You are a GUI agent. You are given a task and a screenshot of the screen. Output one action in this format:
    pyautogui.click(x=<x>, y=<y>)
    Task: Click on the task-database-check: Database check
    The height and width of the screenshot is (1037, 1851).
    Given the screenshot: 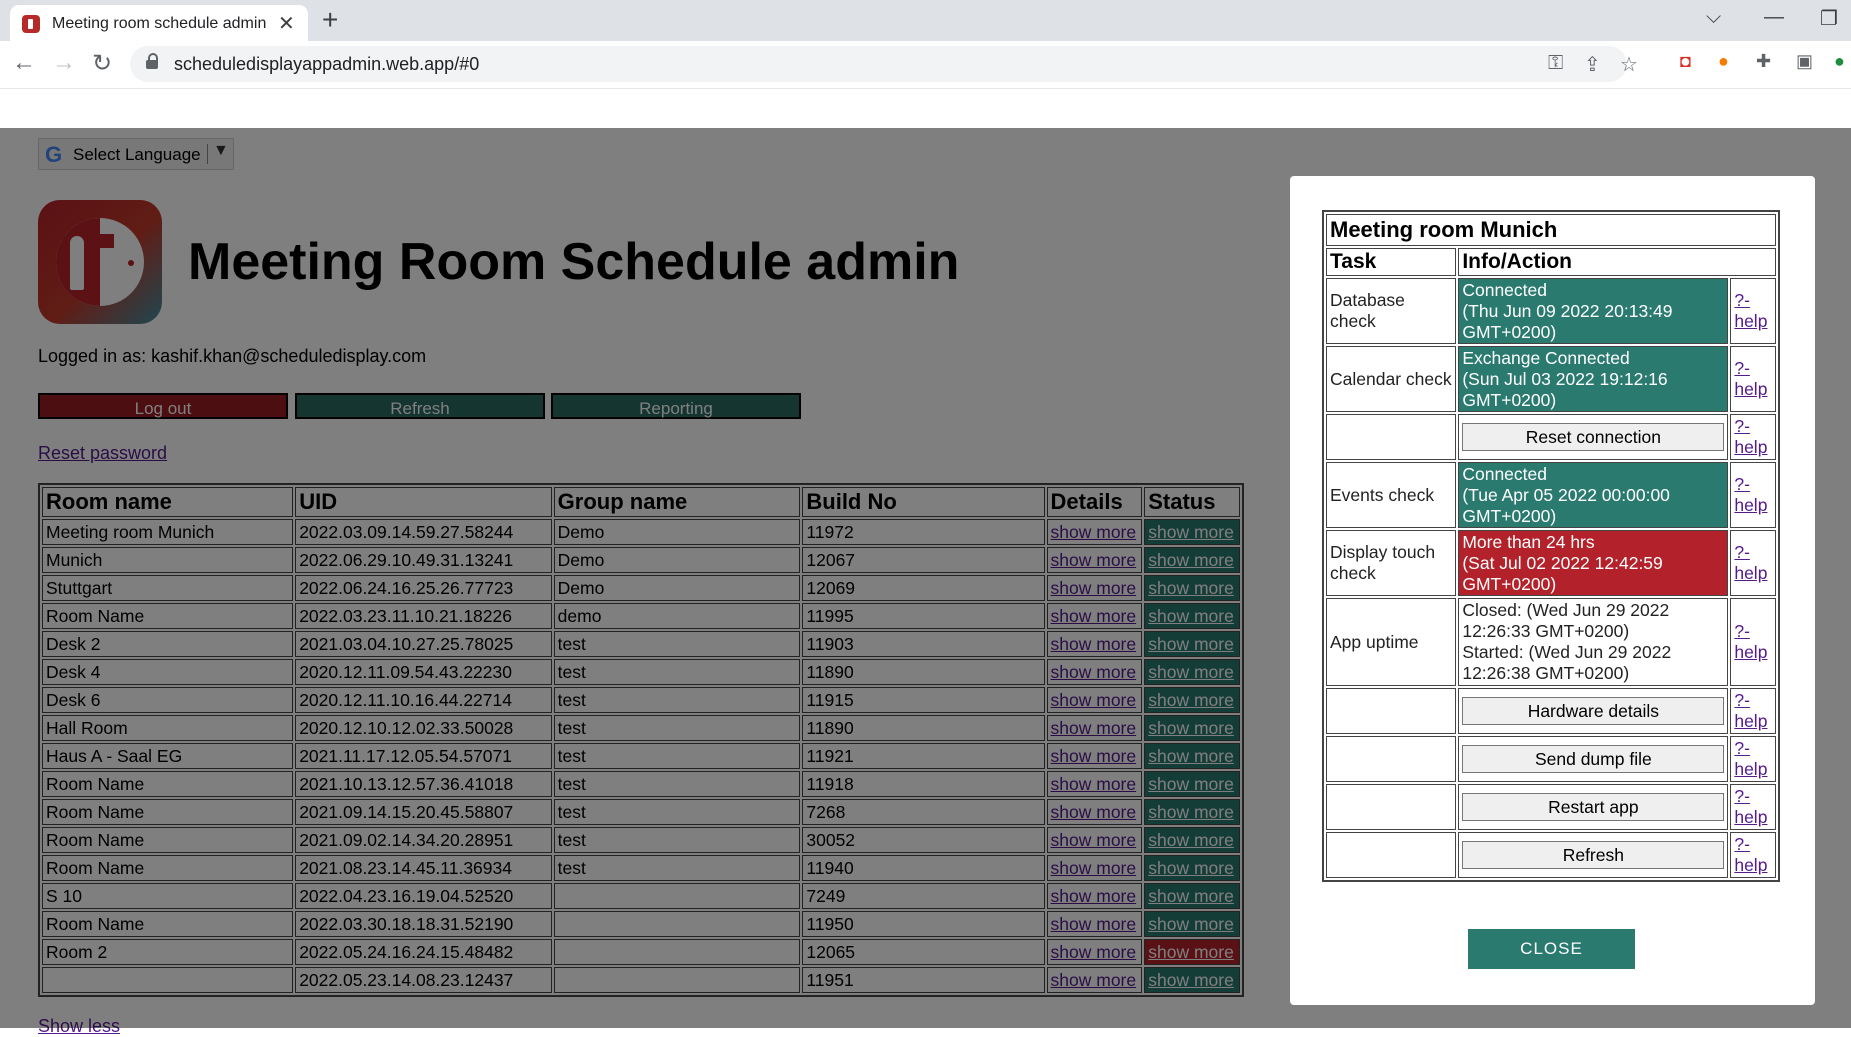 What is the action you would take?
    pyautogui.click(x=1391, y=311)
    